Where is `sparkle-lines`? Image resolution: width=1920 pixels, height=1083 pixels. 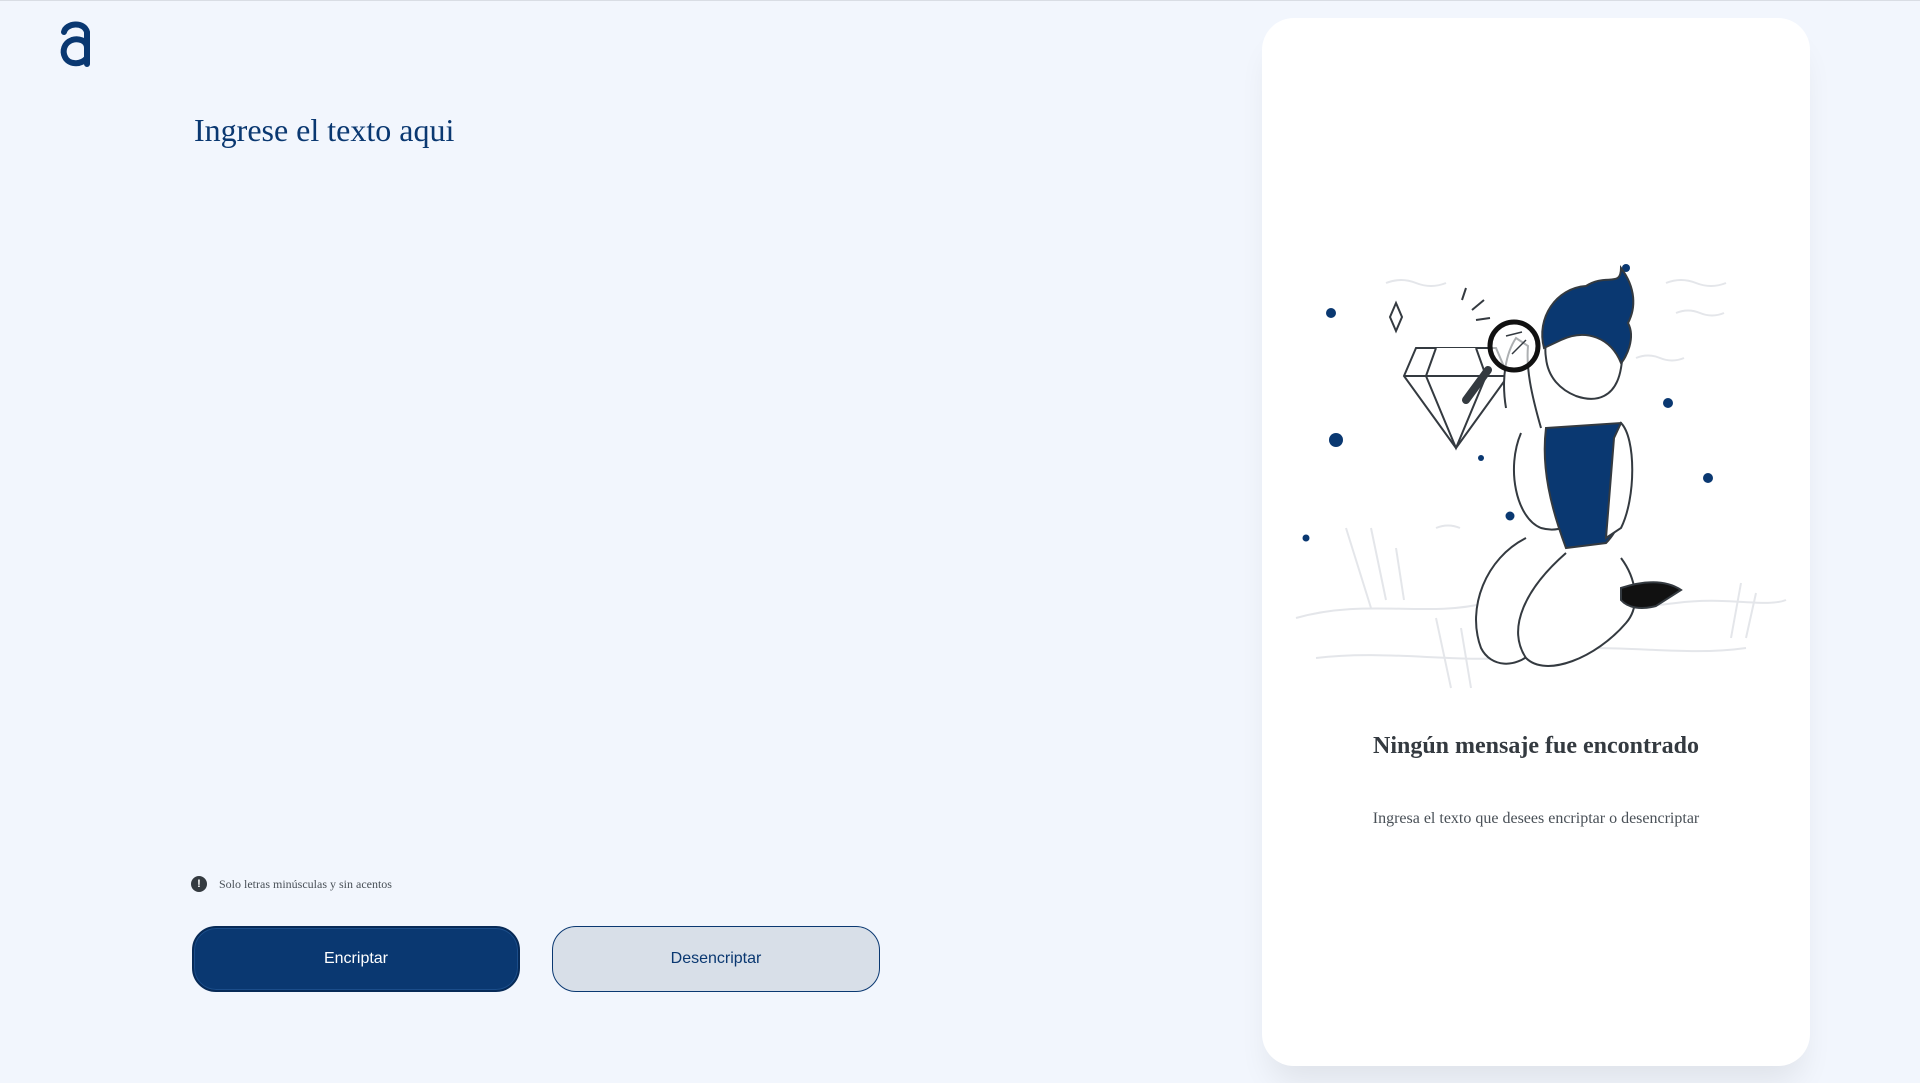 sparkle-lines is located at coordinates (1439, 310).